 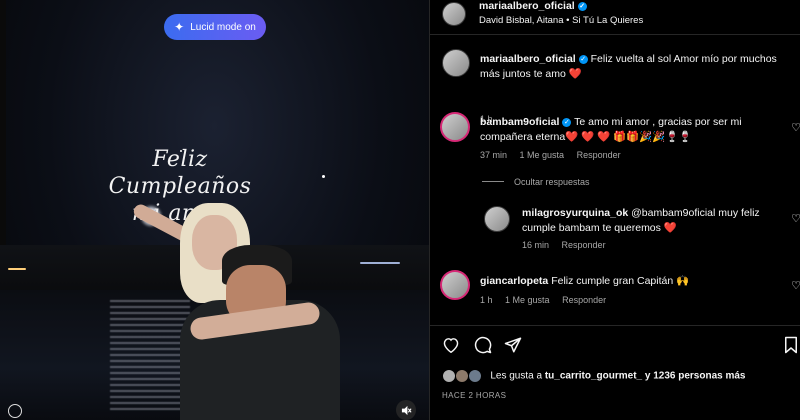 I want to click on comment-time: 37 min, so click(x=493, y=155).